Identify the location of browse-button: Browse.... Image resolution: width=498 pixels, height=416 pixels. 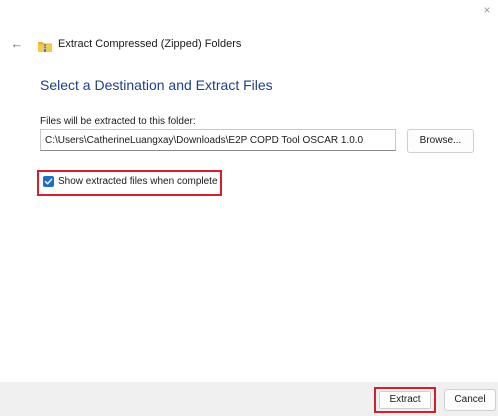
(440, 141).